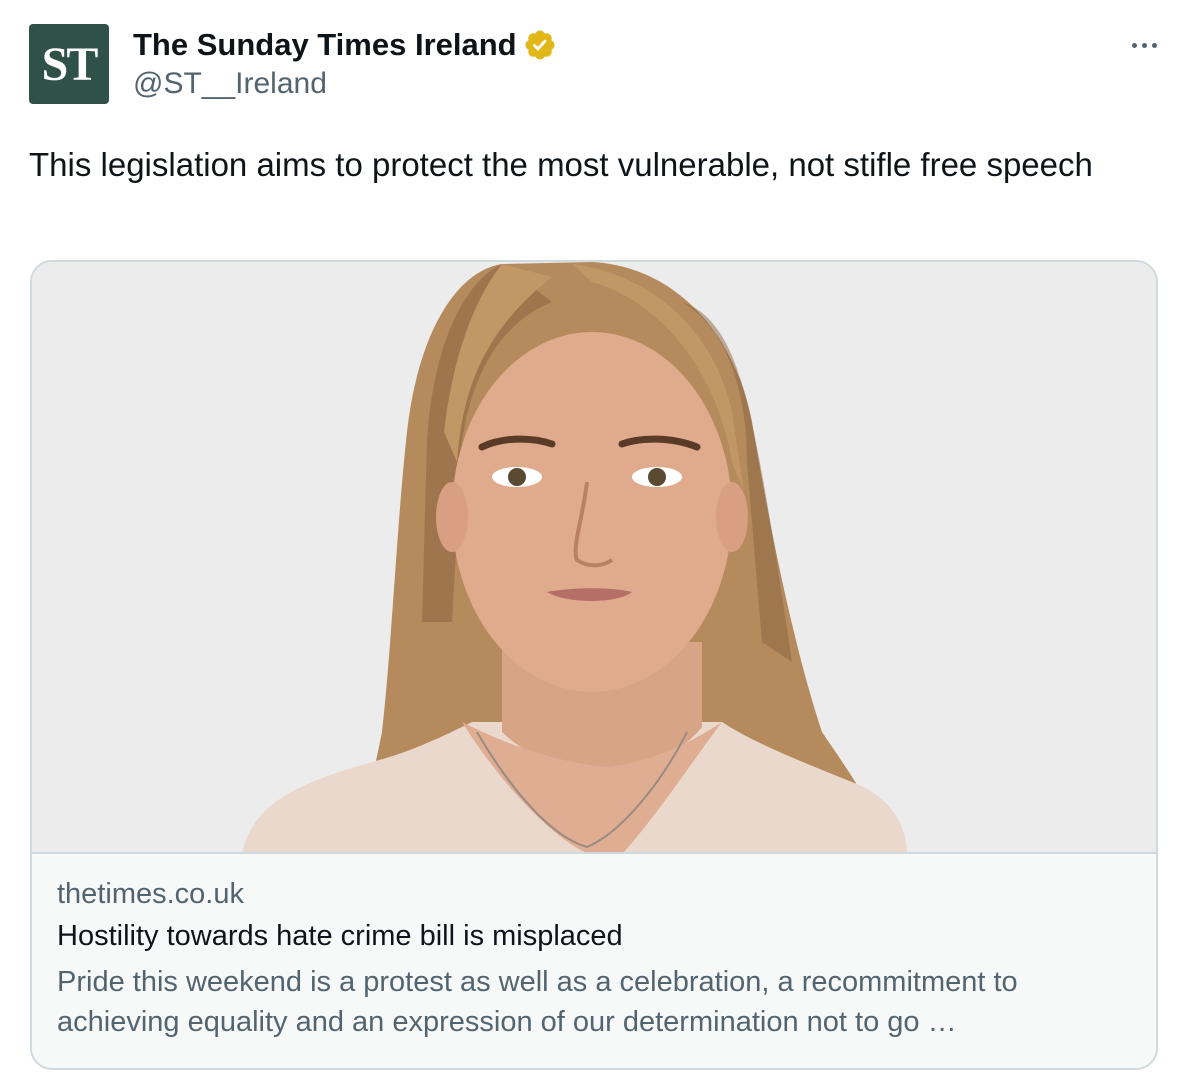  I want to click on more-options-icon, so click(1144, 45).